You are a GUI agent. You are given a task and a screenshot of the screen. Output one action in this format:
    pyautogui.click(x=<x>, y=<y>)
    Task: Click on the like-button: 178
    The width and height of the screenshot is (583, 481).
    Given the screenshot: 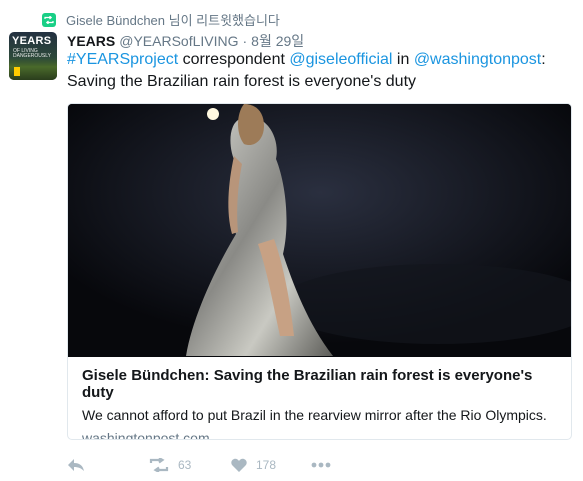 What is the action you would take?
    pyautogui.click(x=271, y=465)
    